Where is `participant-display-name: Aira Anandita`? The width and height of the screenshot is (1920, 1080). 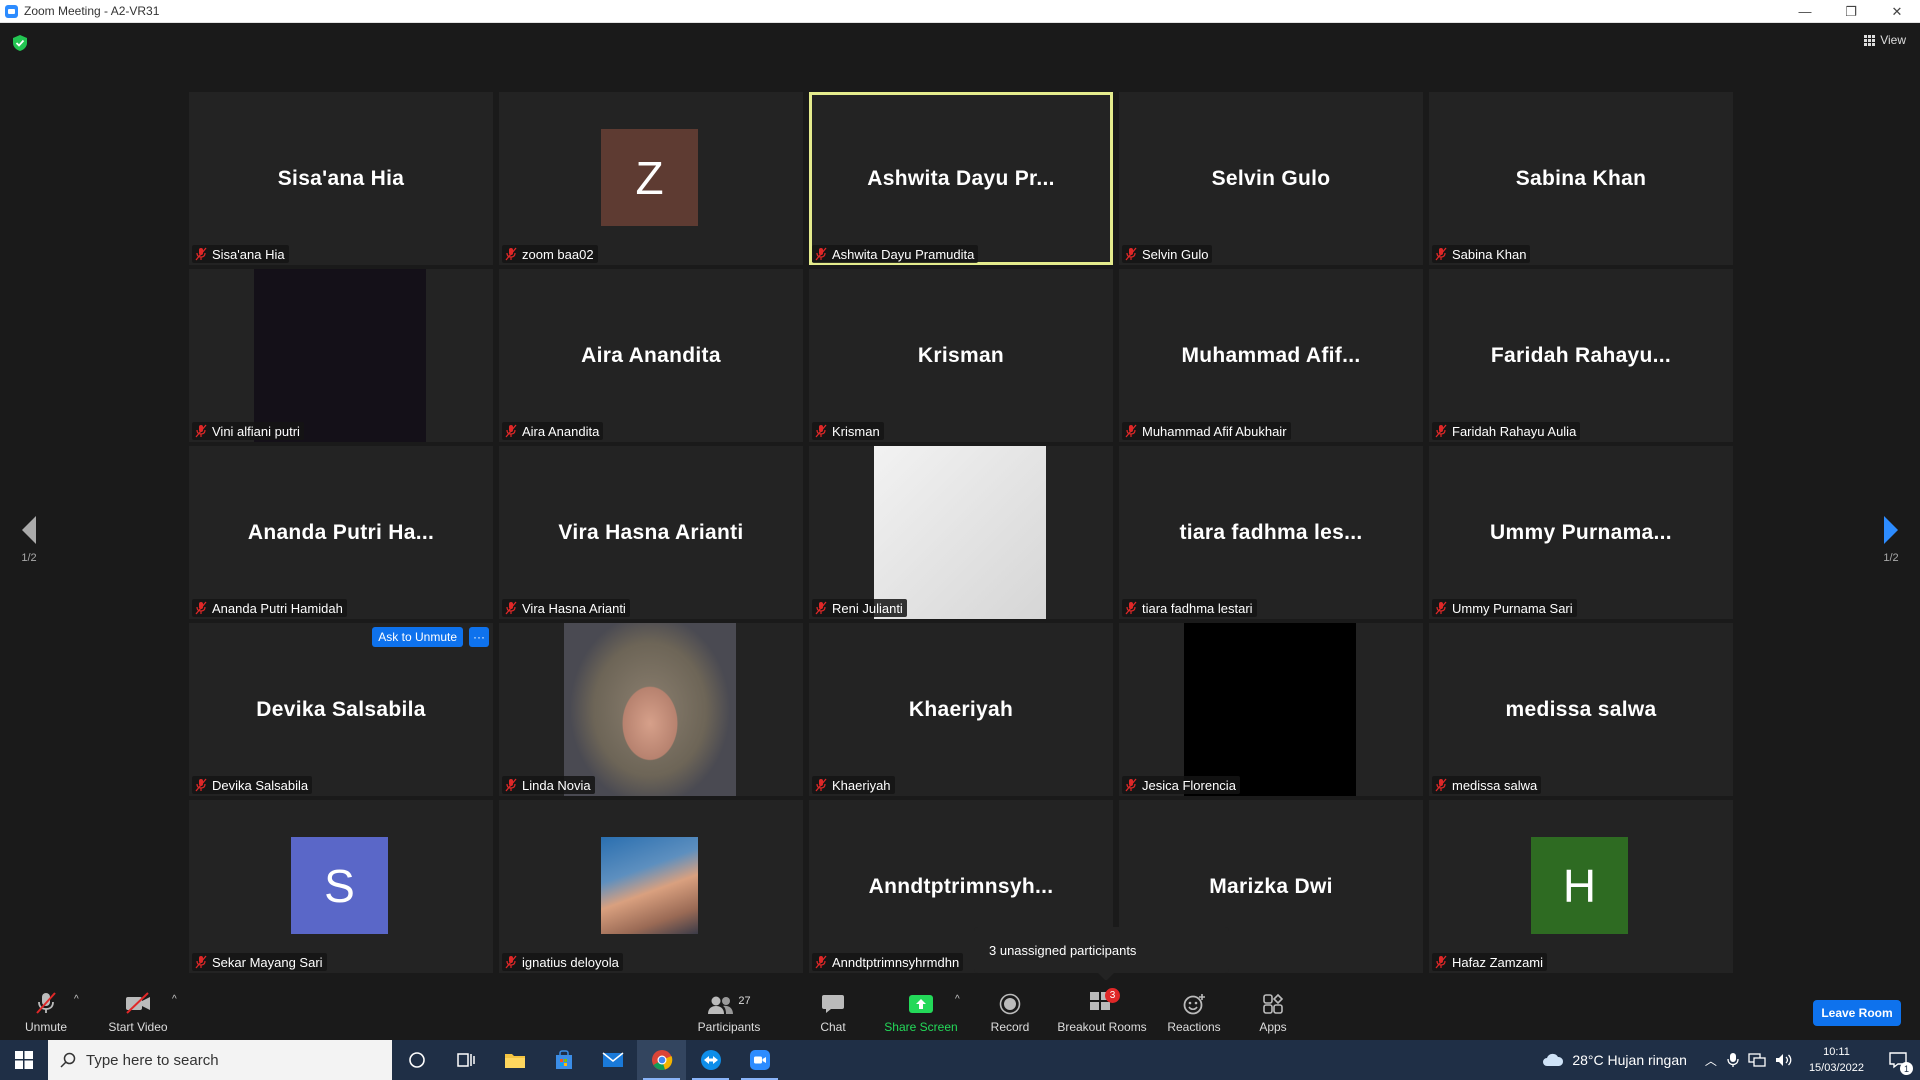 participant-display-name: Aira Anandita is located at coordinates (651, 355).